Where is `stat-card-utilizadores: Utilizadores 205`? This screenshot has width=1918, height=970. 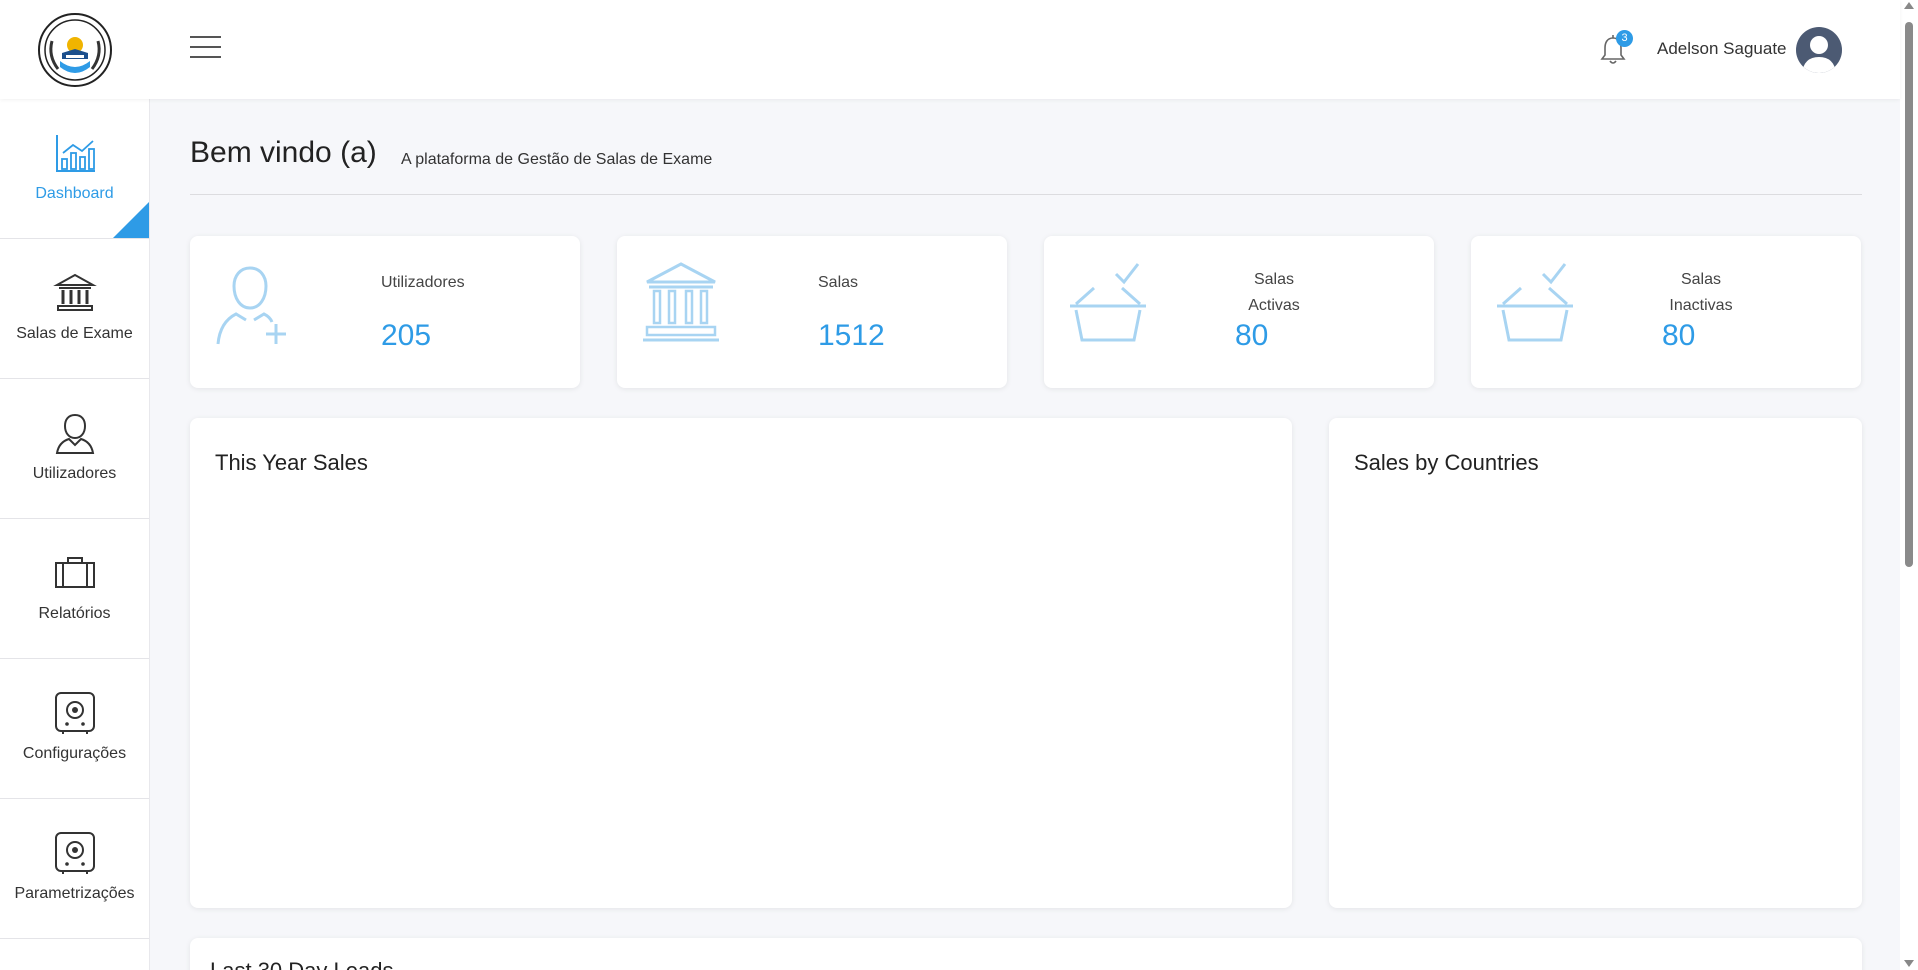 stat-card-utilizadores: Utilizadores 205 is located at coordinates (385, 312).